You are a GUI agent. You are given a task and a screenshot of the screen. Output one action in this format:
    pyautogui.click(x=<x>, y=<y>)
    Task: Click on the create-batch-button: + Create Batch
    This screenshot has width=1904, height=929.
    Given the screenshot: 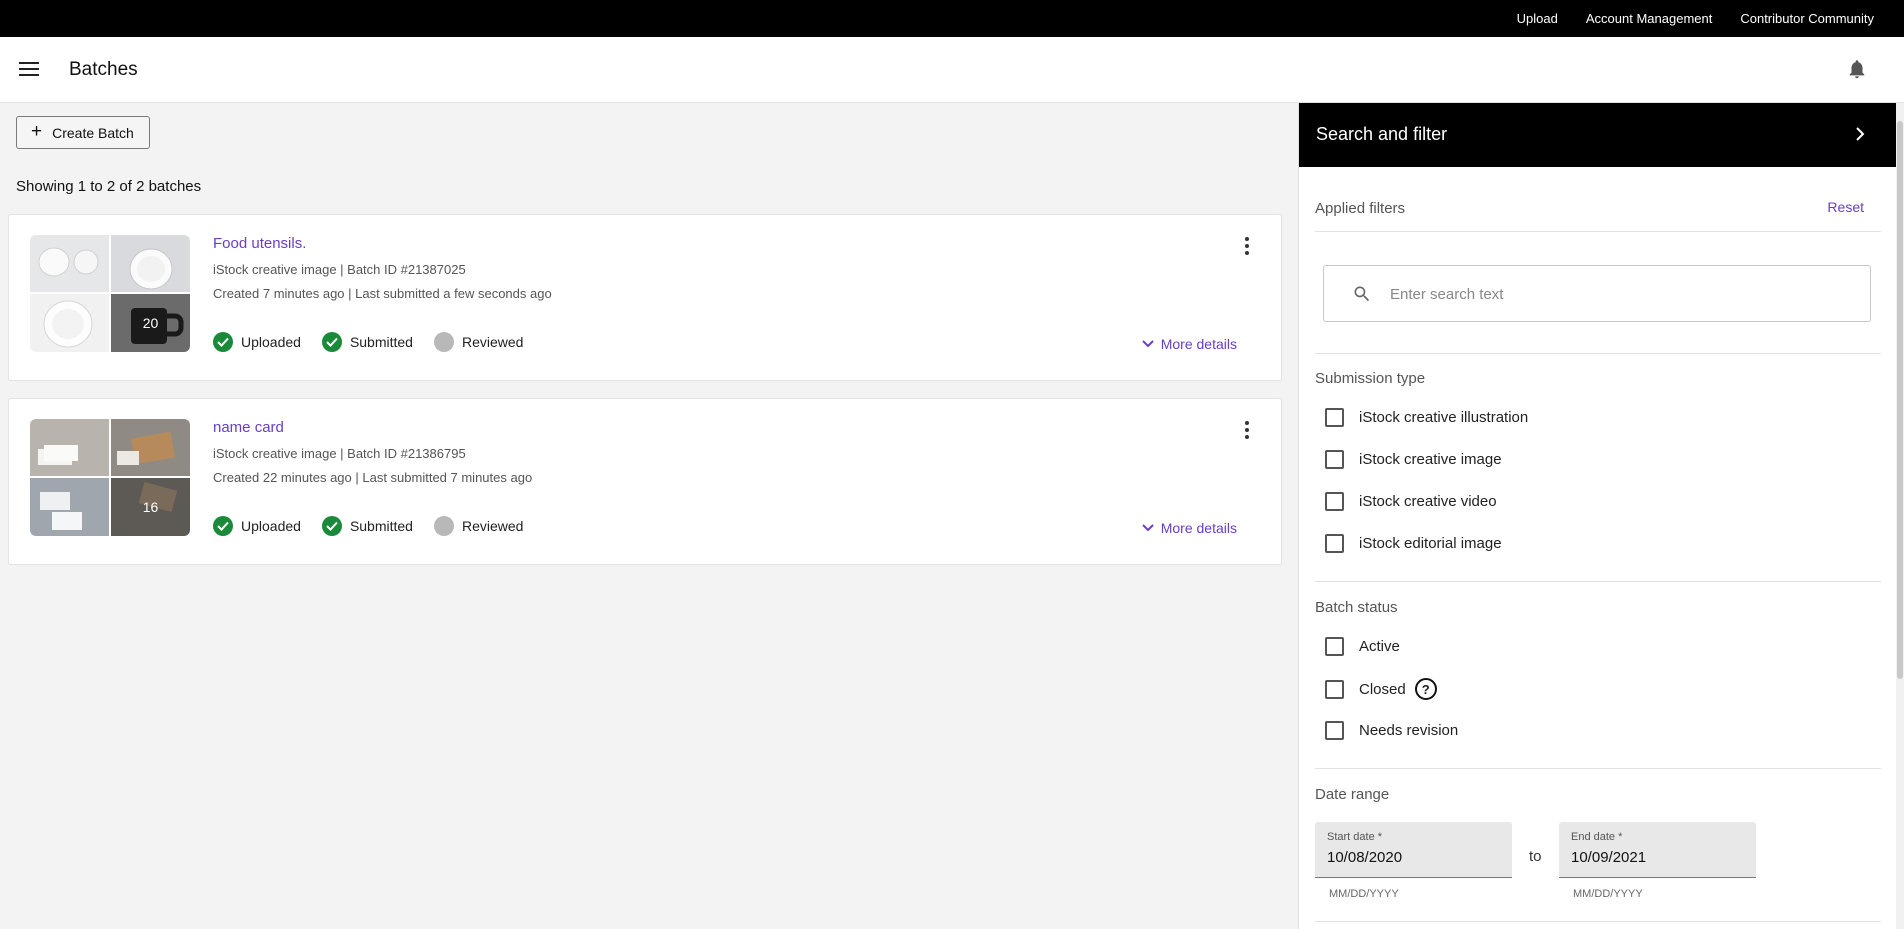 What is the action you would take?
    pyautogui.click(x=83, y=132)
    